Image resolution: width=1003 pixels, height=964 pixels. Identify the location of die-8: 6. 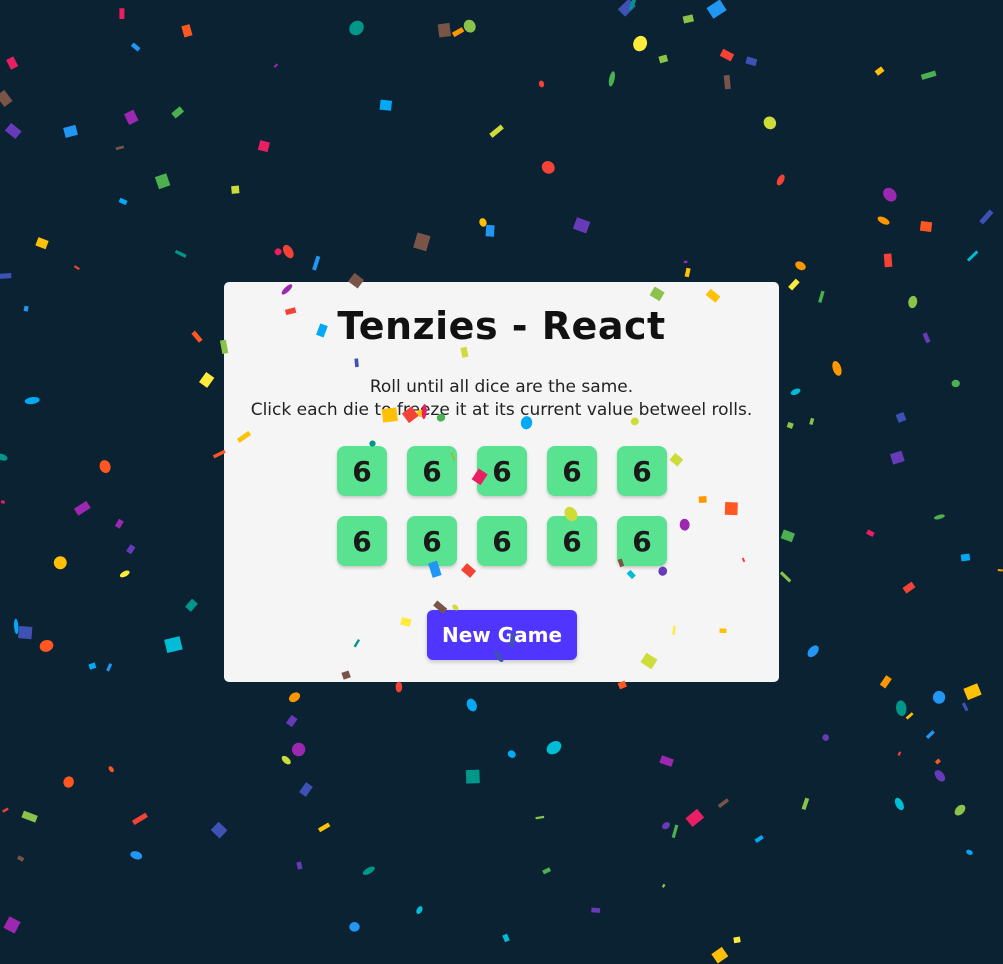
(502, 541).